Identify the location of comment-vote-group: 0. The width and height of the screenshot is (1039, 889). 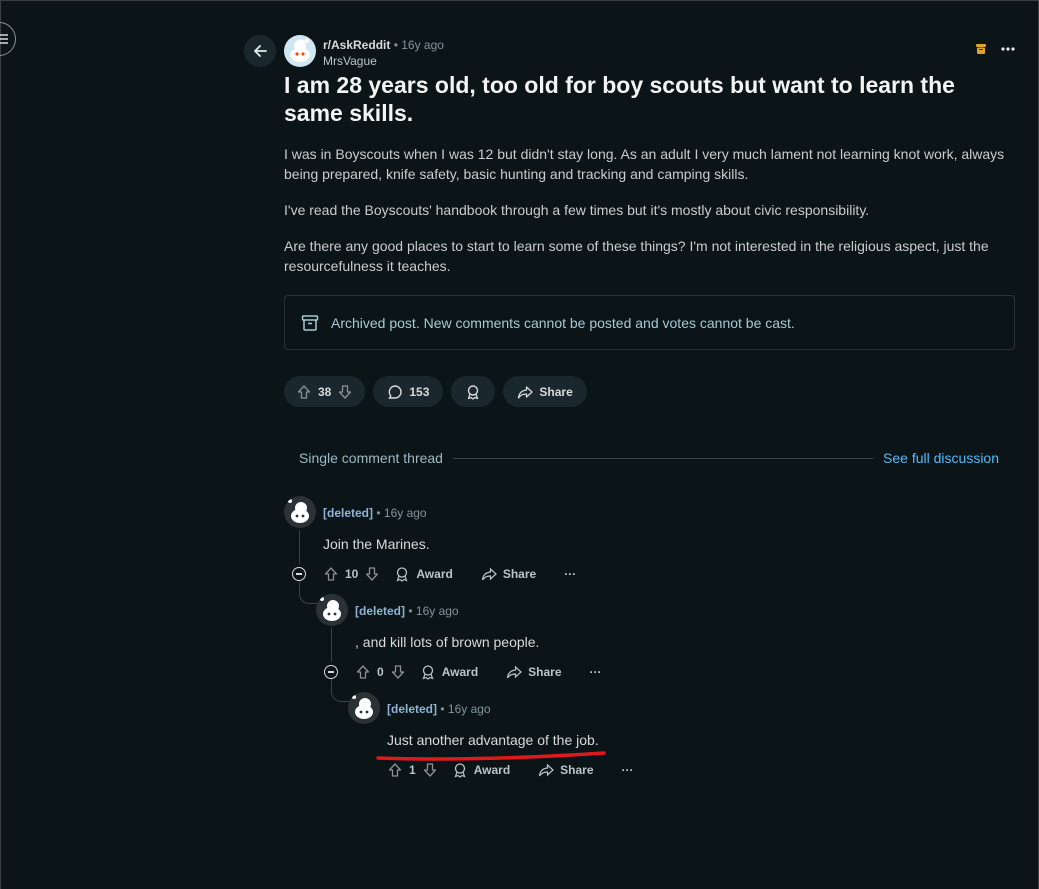
(380, 672).